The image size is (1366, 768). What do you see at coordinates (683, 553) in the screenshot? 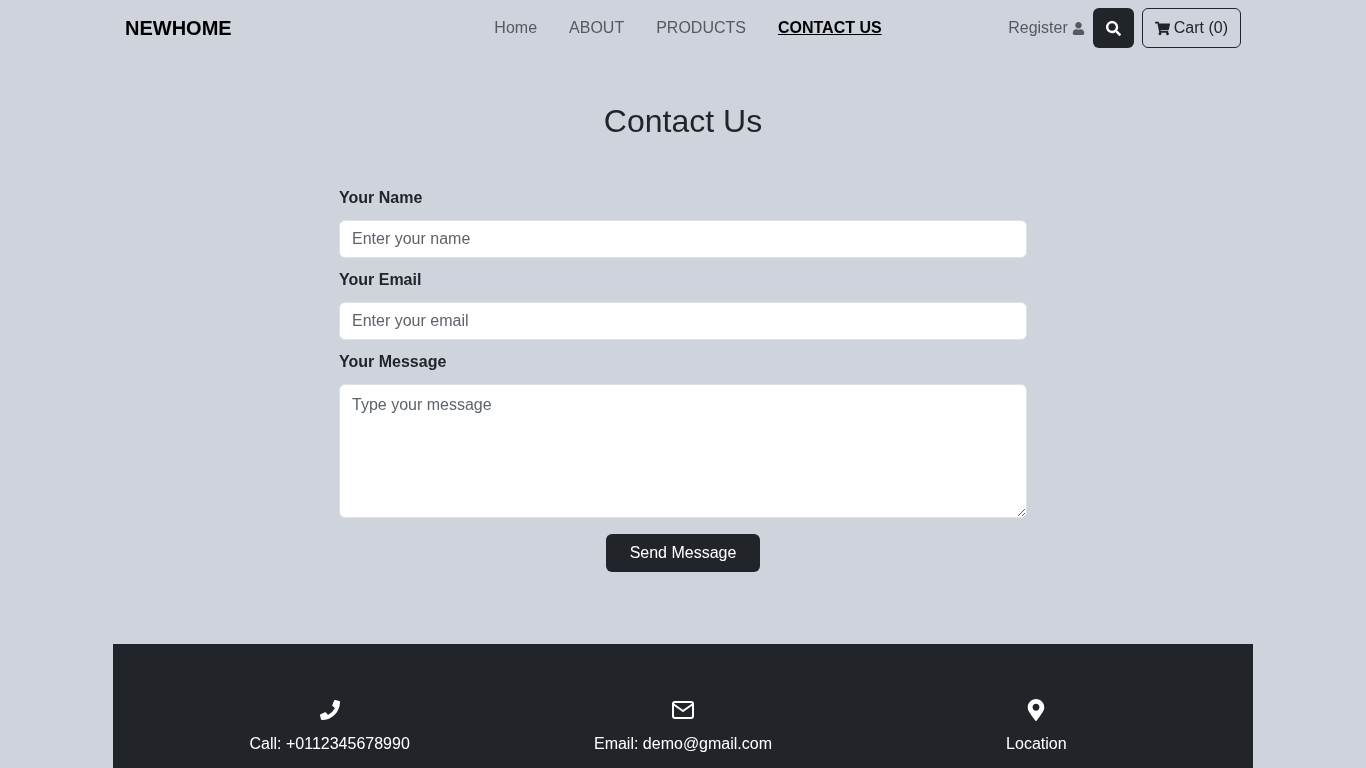
I see `send-message-button: Send Message` at bounding box center [683, 553].